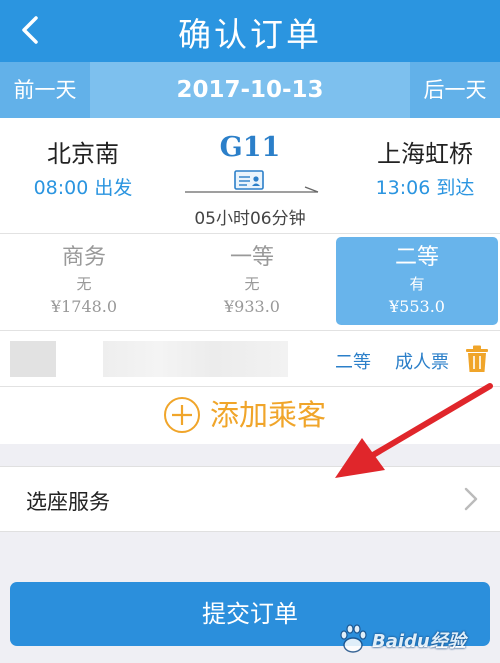 Image resolution: width=500 pixels, height=663 pixels. Describe the element at coordinates (250, 34) in the screenshot. I see `page-title: 确认订单` at that location.